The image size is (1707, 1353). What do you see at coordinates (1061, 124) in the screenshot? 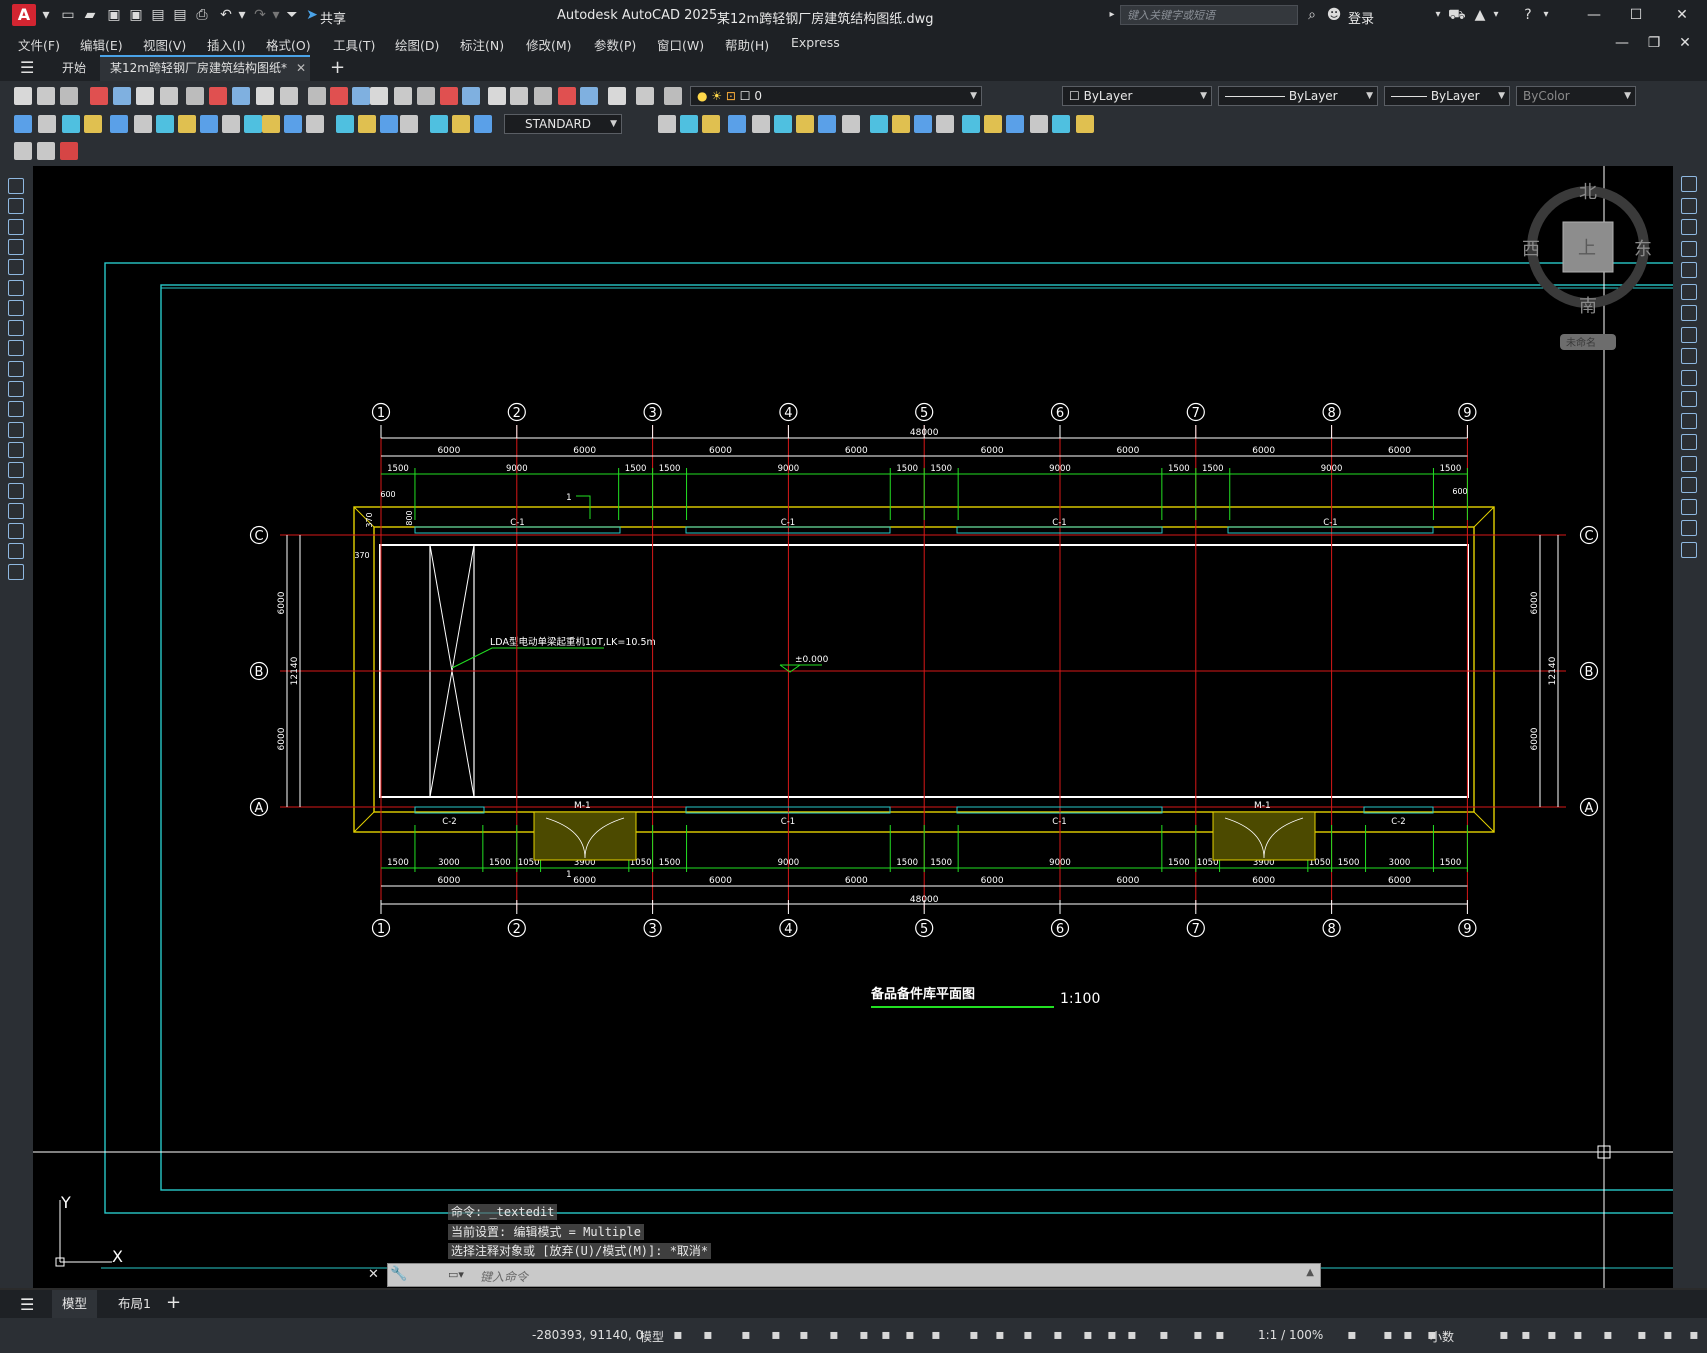
I see `light-icon` at bounding box center [1061, 124].